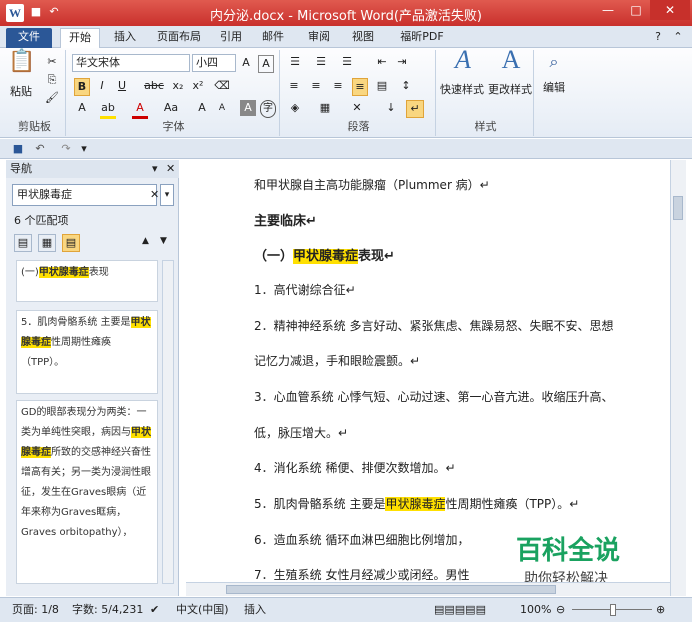 Image resolution: width=692 pixels, height=622 pixels. Describe the element at coordinates (21, 67) in the screenshot. I see `paste-icon: 📋` at that location.